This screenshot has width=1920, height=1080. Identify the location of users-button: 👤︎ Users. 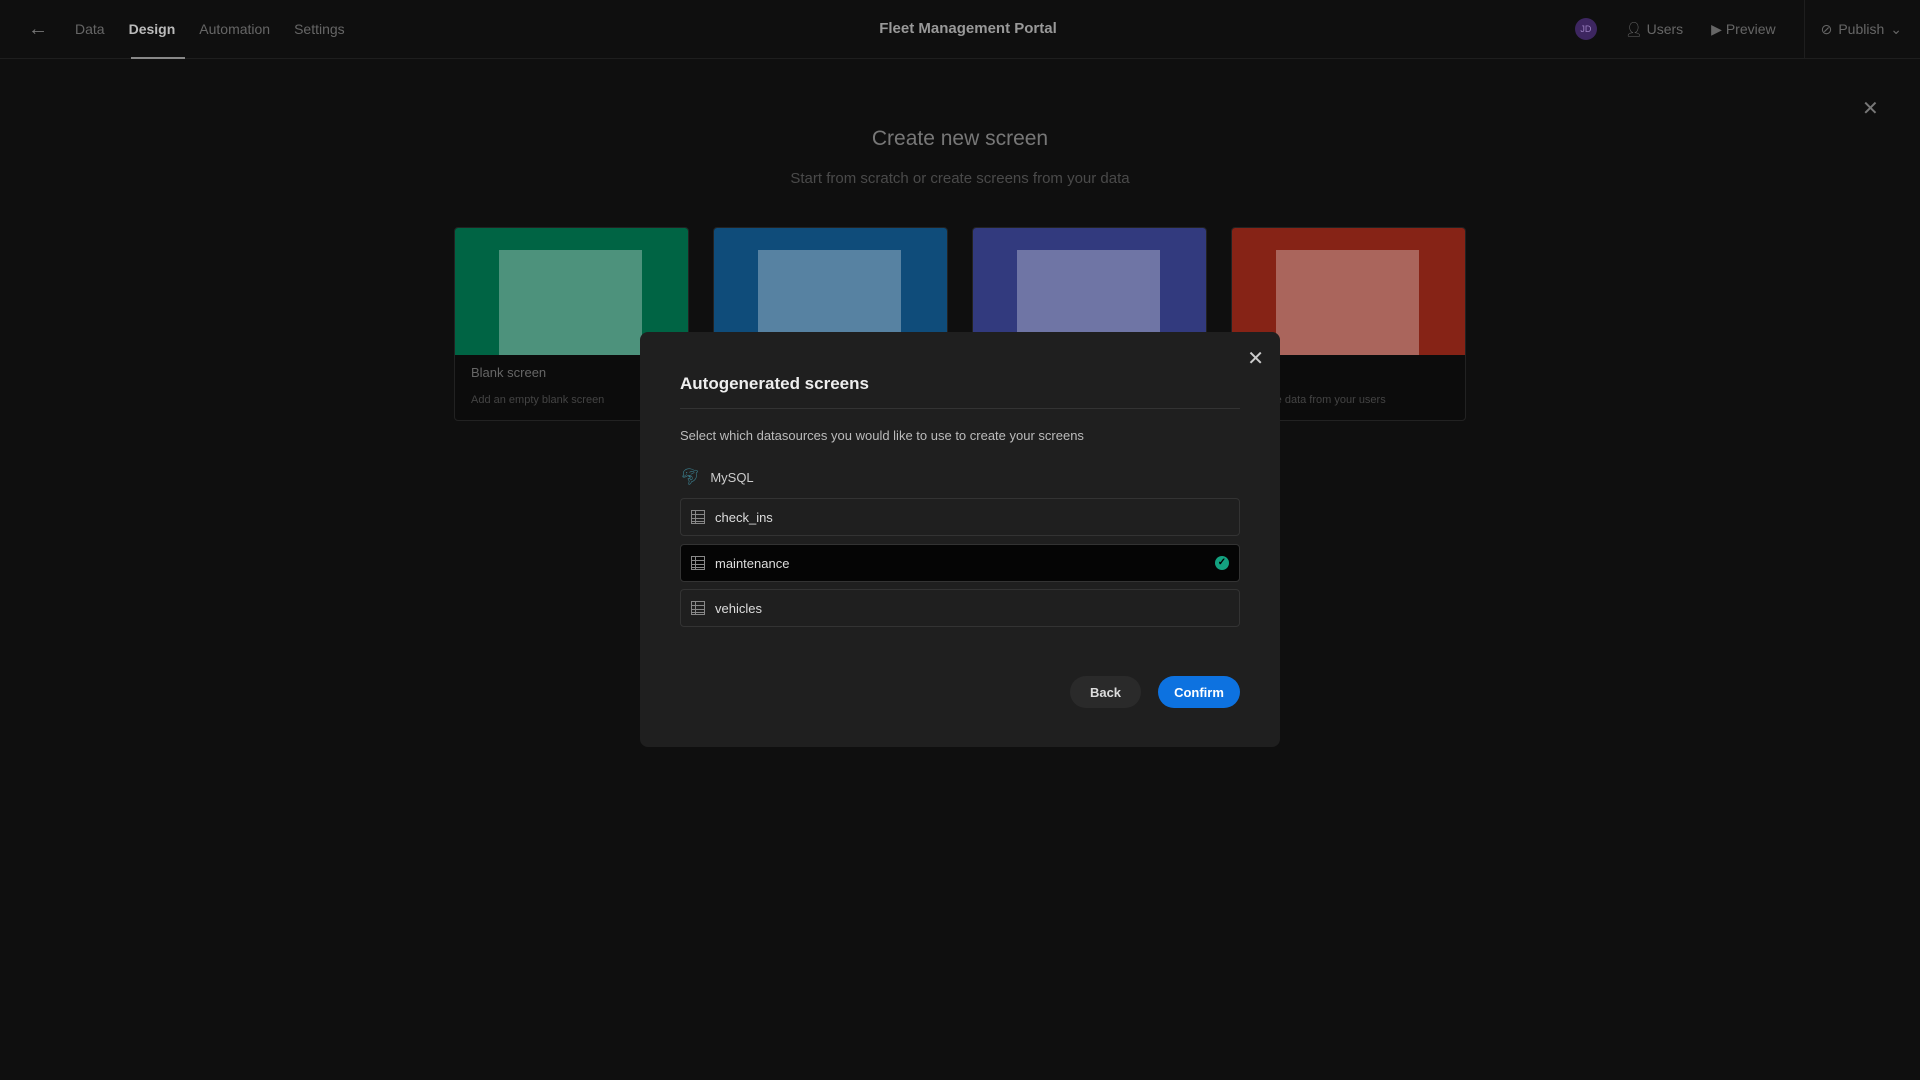
(1654, 29).